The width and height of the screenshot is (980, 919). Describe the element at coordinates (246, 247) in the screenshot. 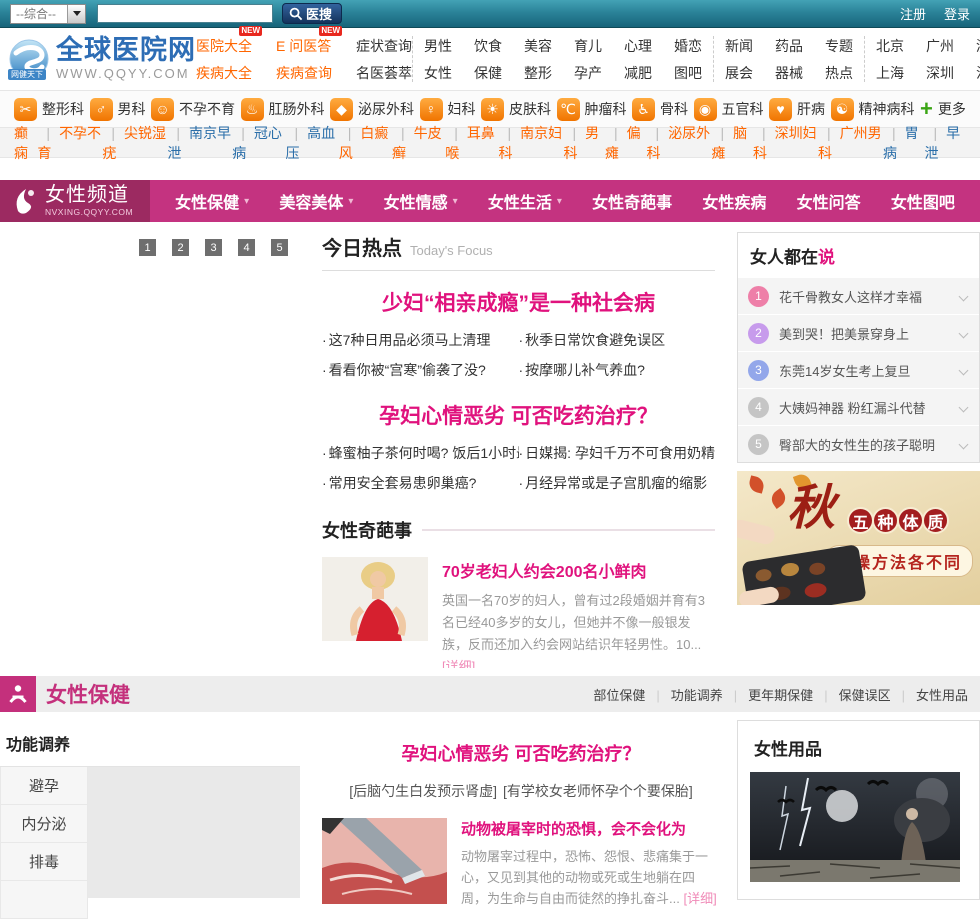

I see `slider-page-button: 4` at that location.